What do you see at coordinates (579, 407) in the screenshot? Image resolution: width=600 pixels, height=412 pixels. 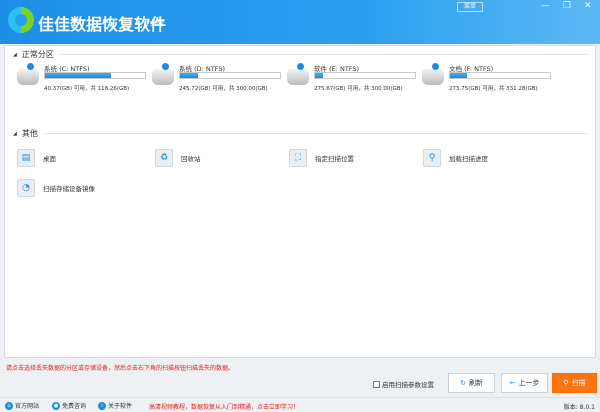 I see `version-label: 版本: 8.0.1` at bounding box center [579, 407].